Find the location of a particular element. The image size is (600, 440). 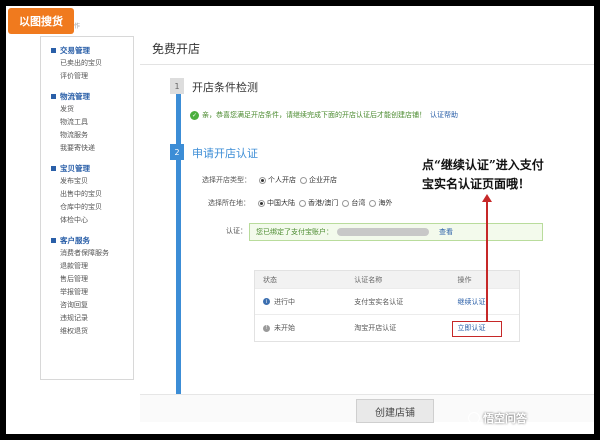

sidebar-item-logistics-tools: 物流工具 is located at coordinates (92, 122).